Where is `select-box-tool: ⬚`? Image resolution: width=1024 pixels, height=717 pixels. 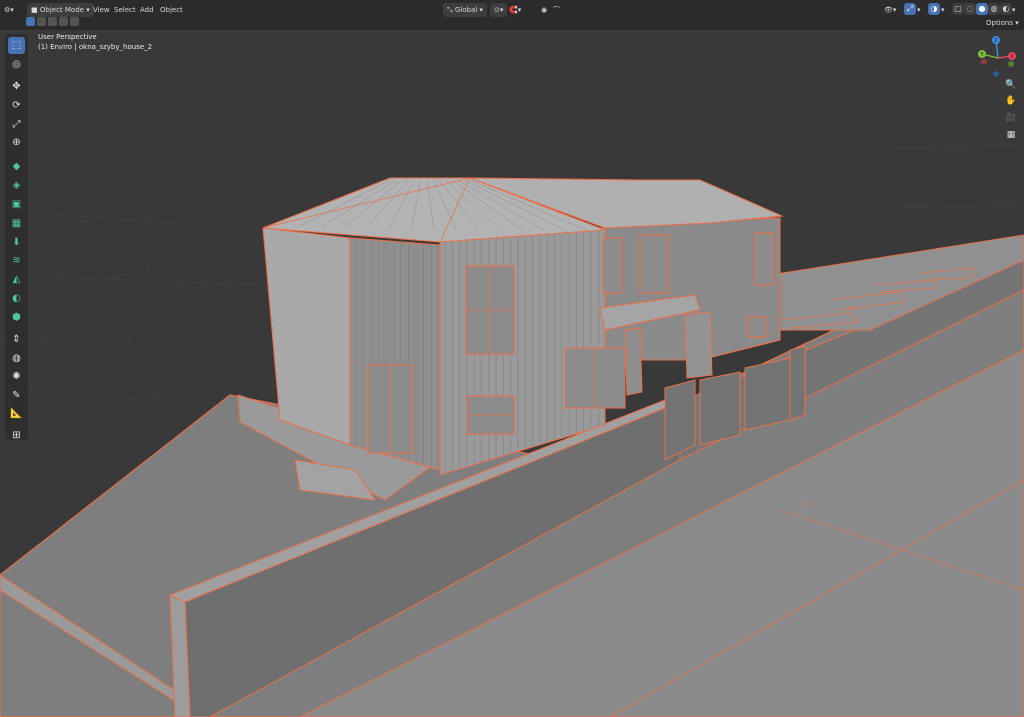 select-box-tool: ⬚ is located at coordinates (16, 45).